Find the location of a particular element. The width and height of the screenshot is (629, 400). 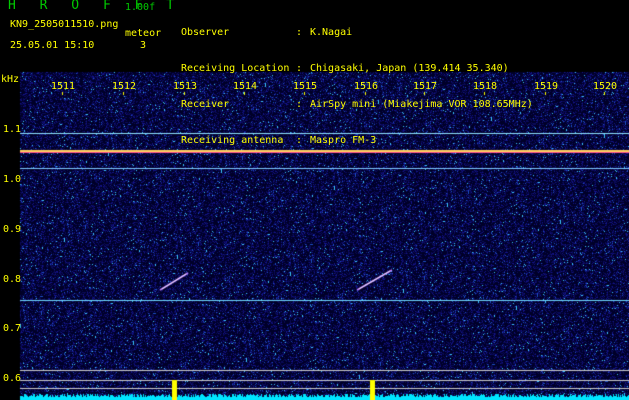

y-unit-label: kHz is located at coordinates (10, 79).